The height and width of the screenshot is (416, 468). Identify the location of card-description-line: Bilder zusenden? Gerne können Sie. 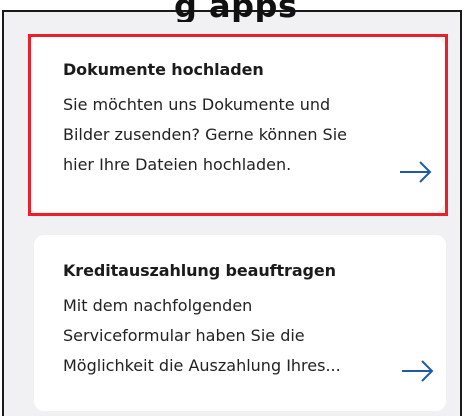
(205, 134).